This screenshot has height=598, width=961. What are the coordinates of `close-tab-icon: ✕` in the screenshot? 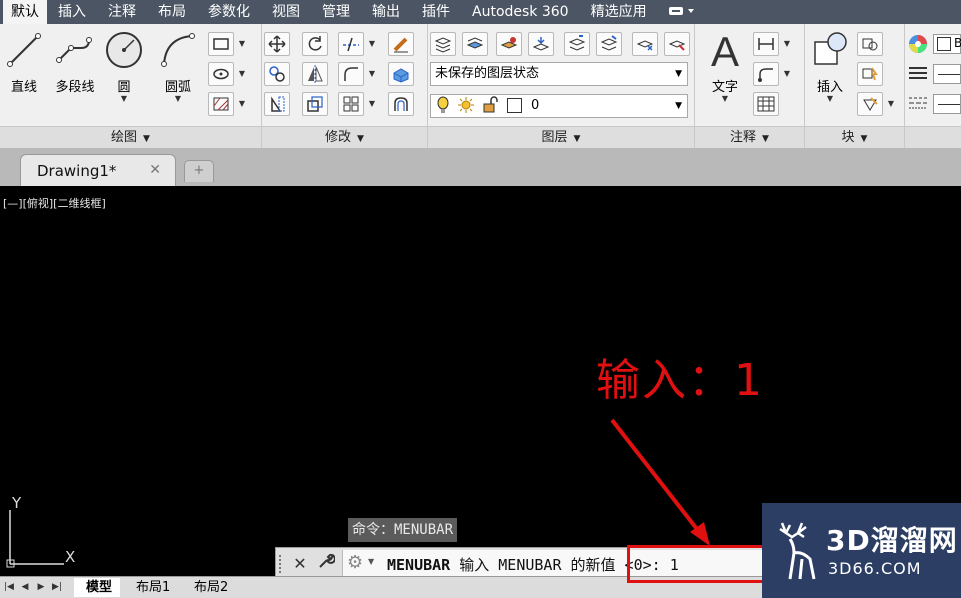 It's located at (155, 170).